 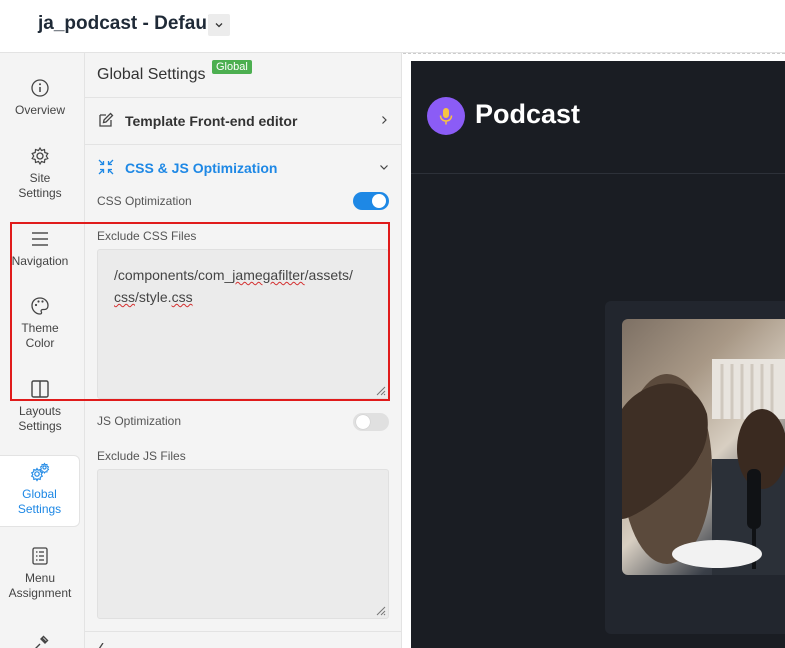 I want to click on section-label: Template Front-end editor, so click(x=211, y=121).